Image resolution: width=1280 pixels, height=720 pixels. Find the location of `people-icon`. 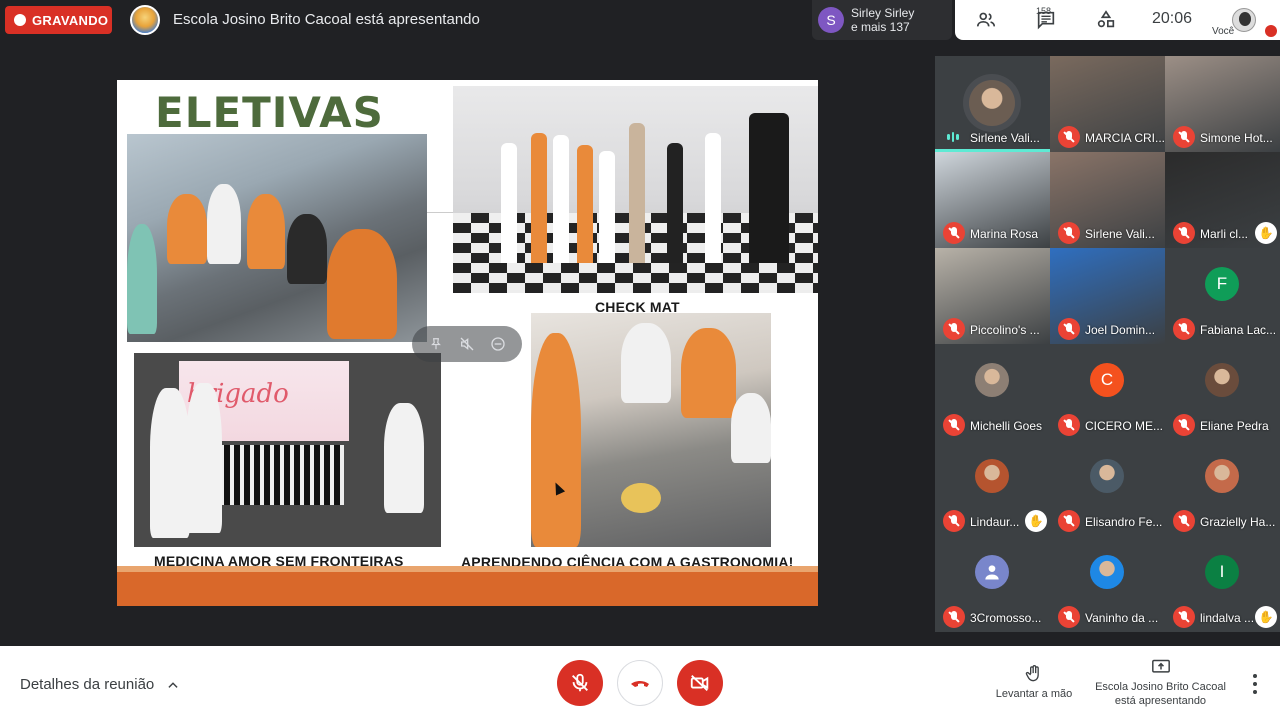

people-icon is located at coordinates (986, 19).